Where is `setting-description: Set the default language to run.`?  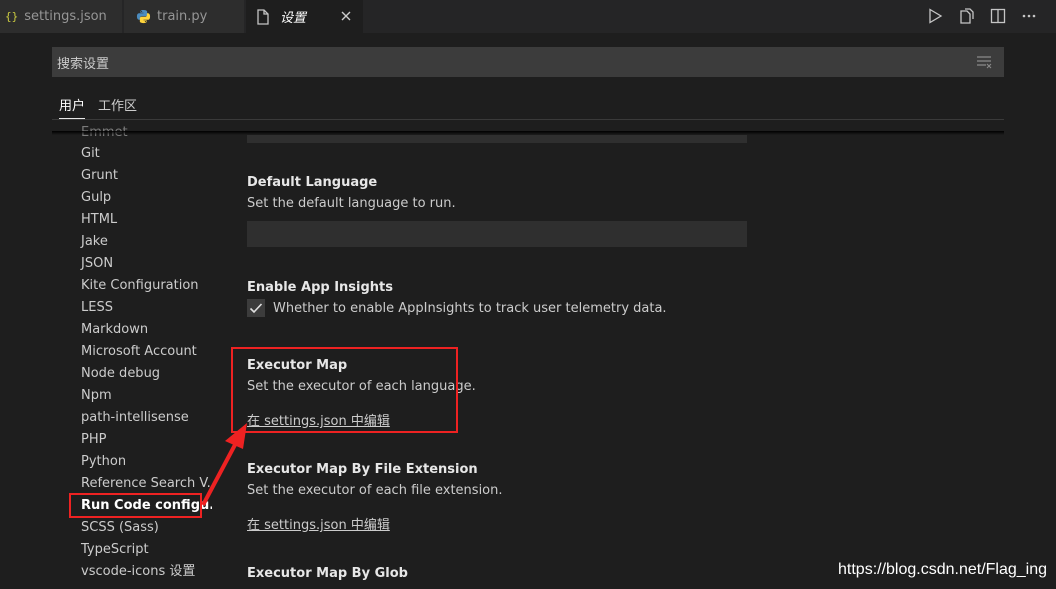
setting-description: Set the default language to run. is located at coordinates (351, 203).